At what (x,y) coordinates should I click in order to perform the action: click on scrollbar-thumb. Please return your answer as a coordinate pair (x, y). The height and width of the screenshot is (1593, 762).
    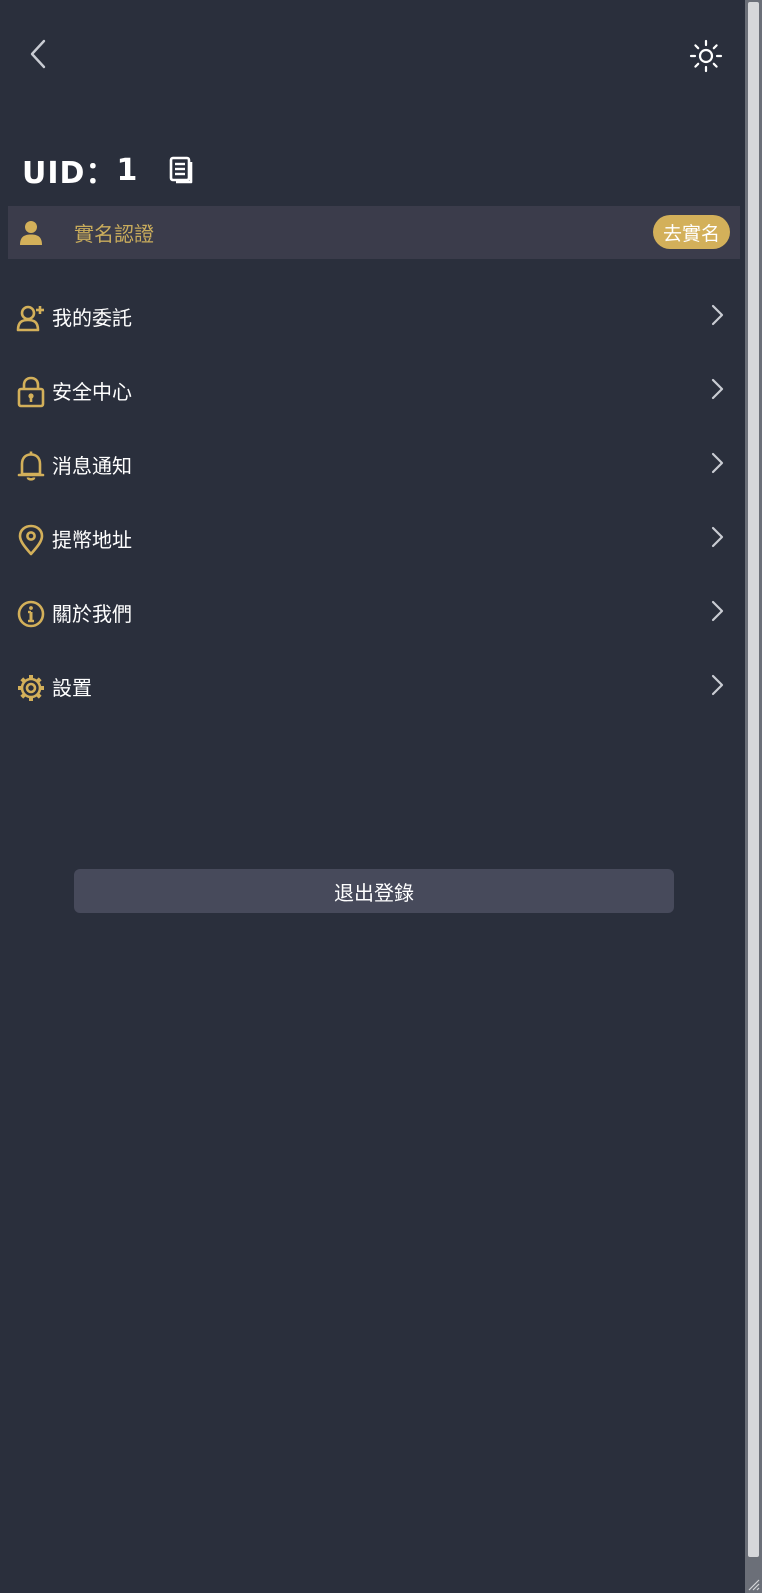
    Looking at the image, I should click on (753, 779).